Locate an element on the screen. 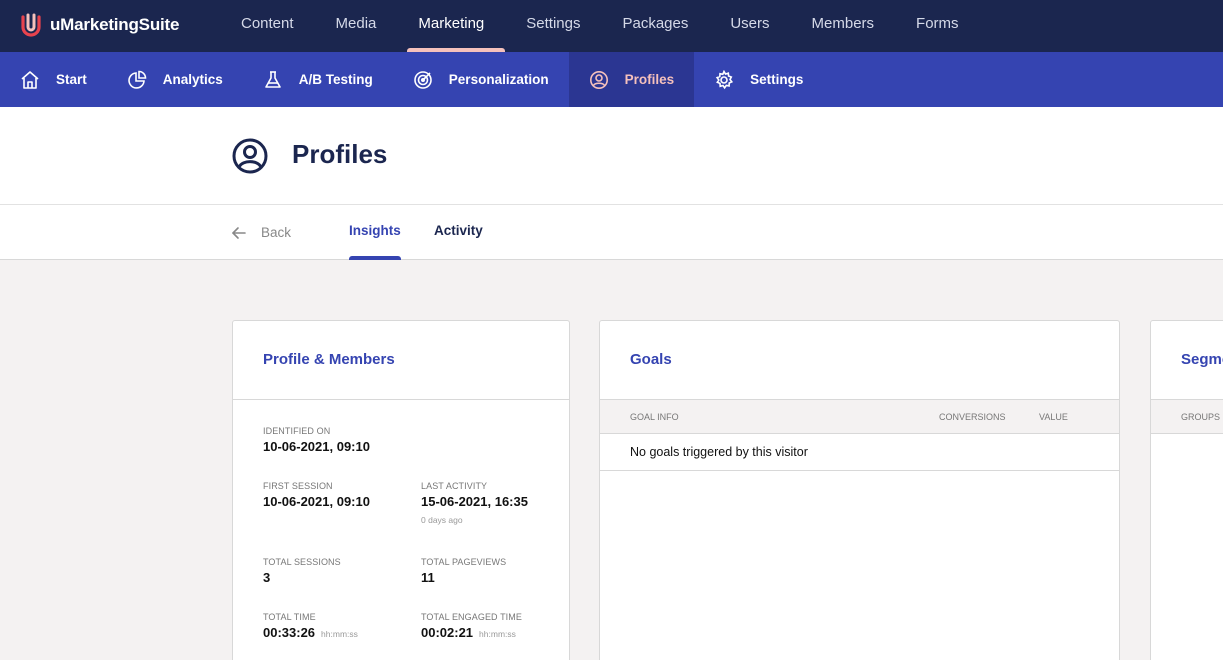 The image size is (1223, 660). total-pageviews-field: TOTAL PAGEVIEWS 11 is located at coordinates (463, 571).